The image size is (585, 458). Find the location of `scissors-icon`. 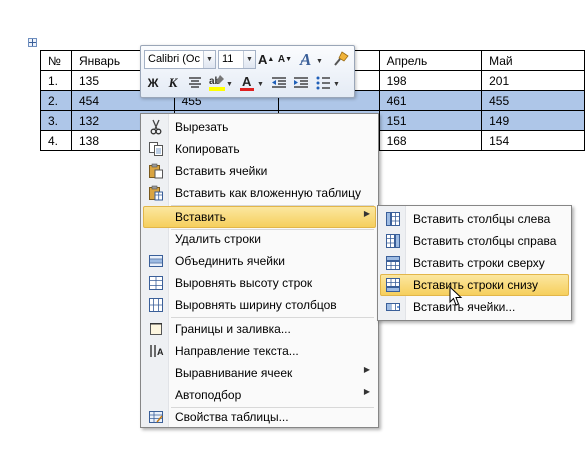

scissors-icon is located at coordinates (156, 127).